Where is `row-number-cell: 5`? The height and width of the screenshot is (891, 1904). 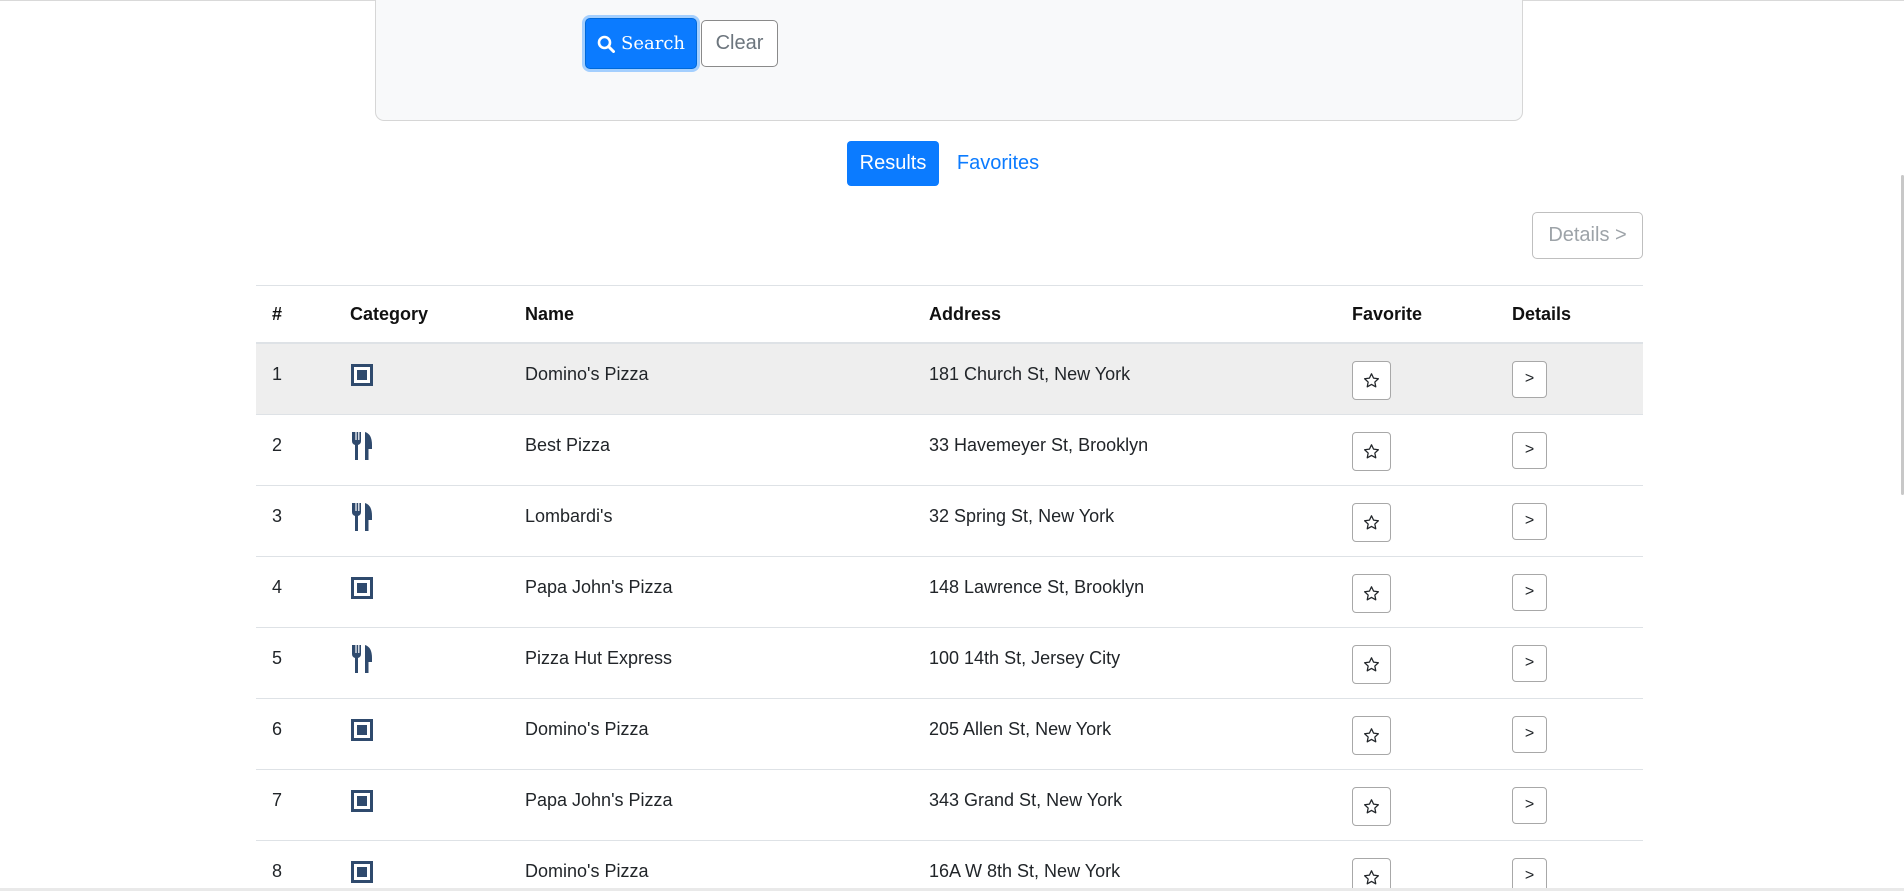 row-number-cell: 5 is located at coordinates (295, 663).